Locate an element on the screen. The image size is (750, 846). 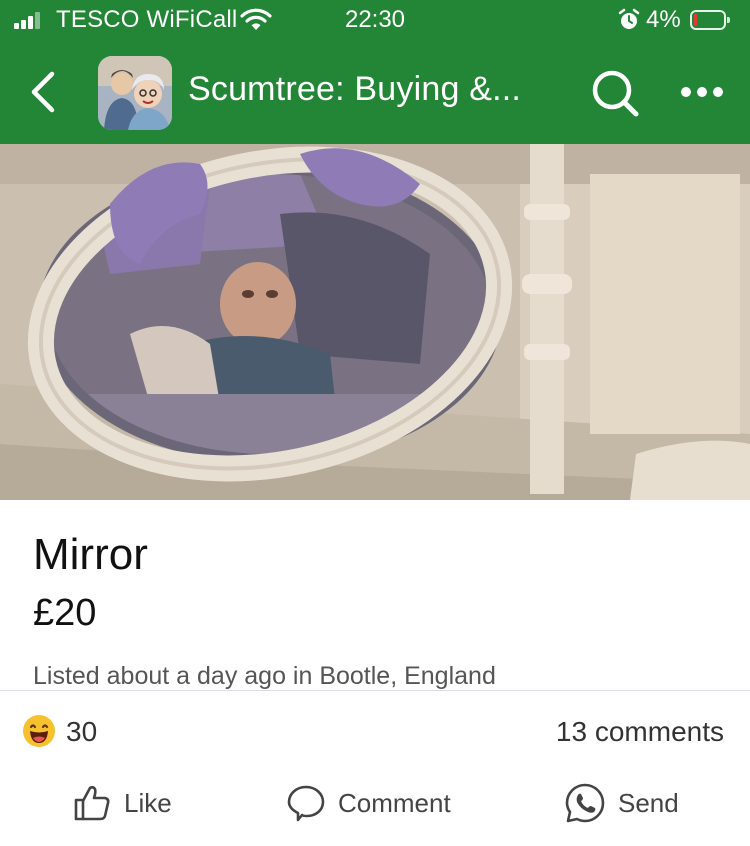
comment-label: Comment is located at coordinates (394, 802).